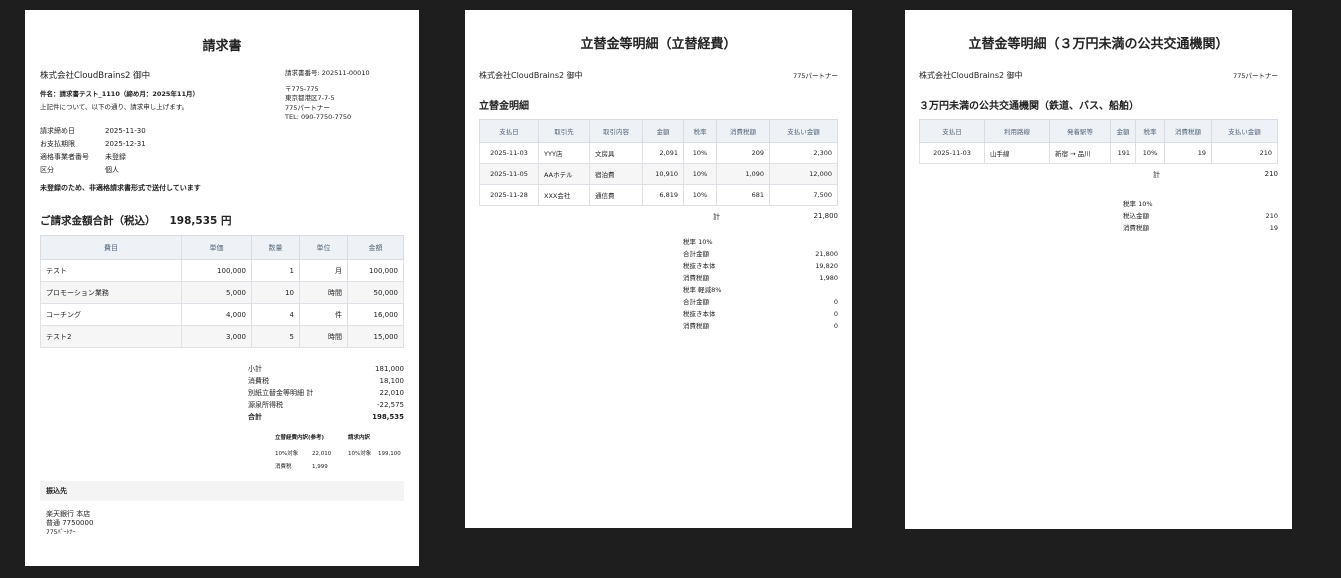  I want to click on info-value: 個人, so click(112, 170).